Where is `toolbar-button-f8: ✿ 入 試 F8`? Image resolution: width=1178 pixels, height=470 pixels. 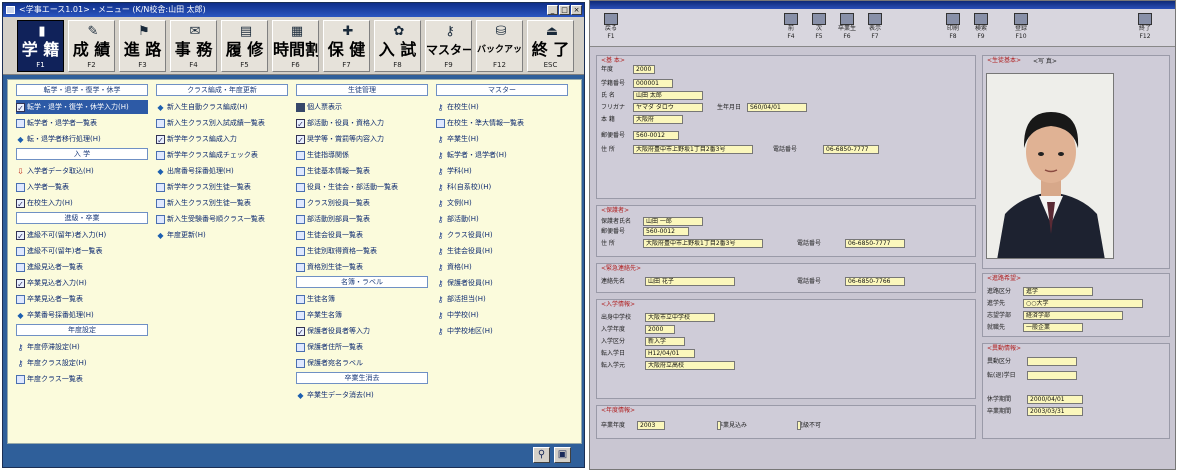
toolbar-button-f8: ✿ 入 試 F8 is located at coordinates (397, 46).